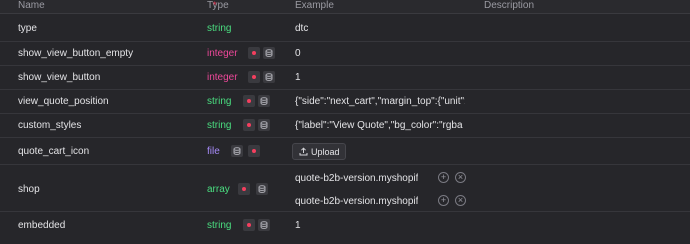  What do you see at coordinates (42, 225) in the screenshot?
I see `field-name: embedded` at bounding box center [42, 225].